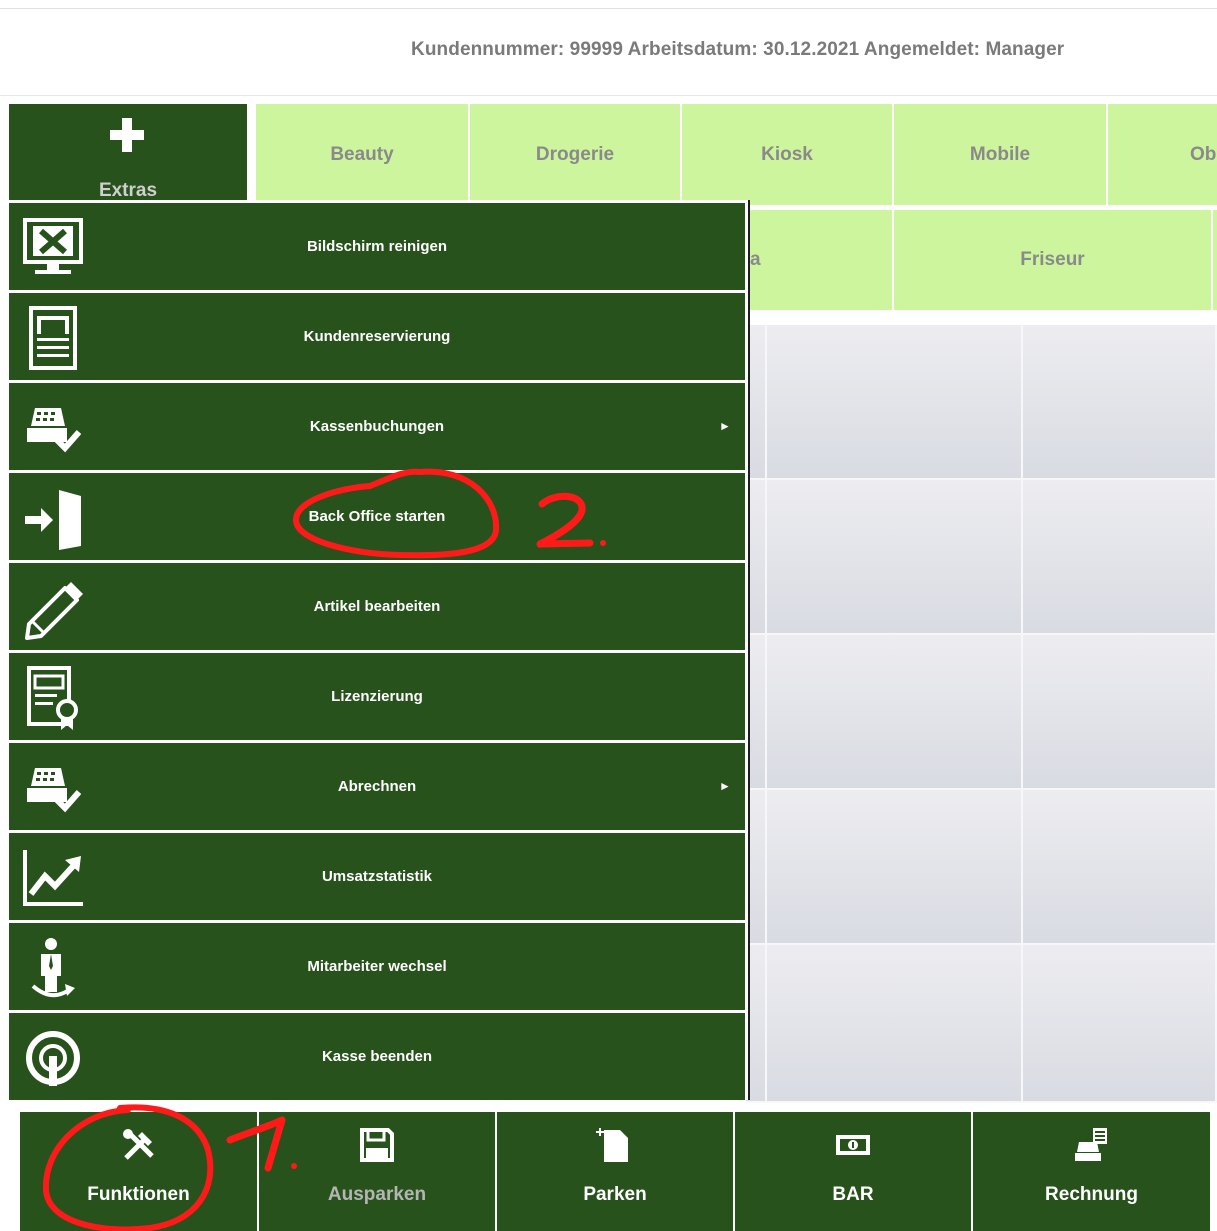 The height and width of the screenshot is (1231, 1217). I want to click on menu-item-kassenbuchungen: Kassenbuchungen ►, so click(377, 426).